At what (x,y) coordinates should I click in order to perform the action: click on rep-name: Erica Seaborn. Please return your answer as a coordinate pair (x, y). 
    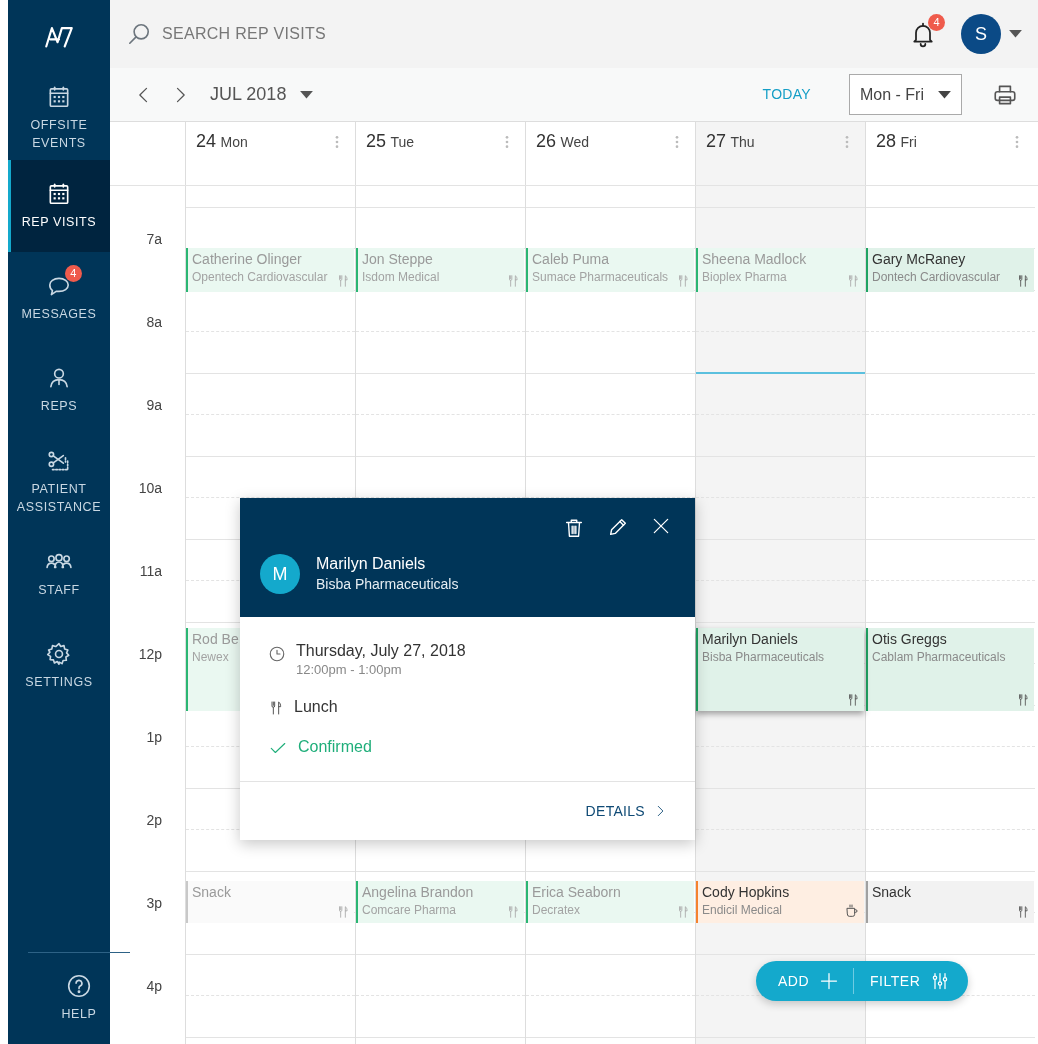
    Looking at the image, I should click on (576, 892).